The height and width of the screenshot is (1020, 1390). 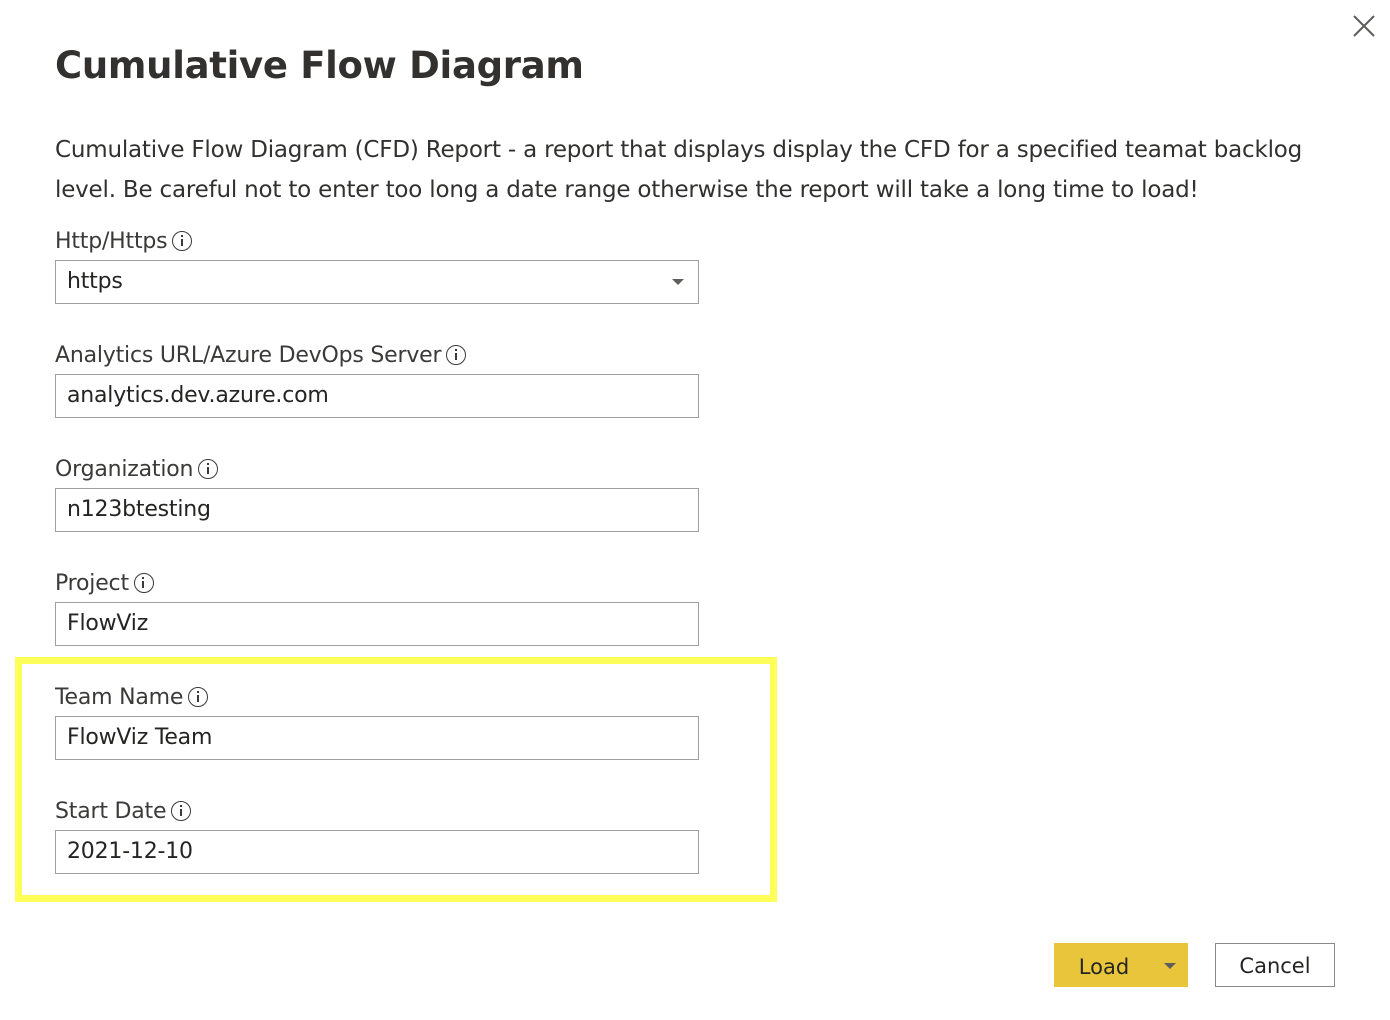 I want to click on close-icon, so click(x=1364, y=26).